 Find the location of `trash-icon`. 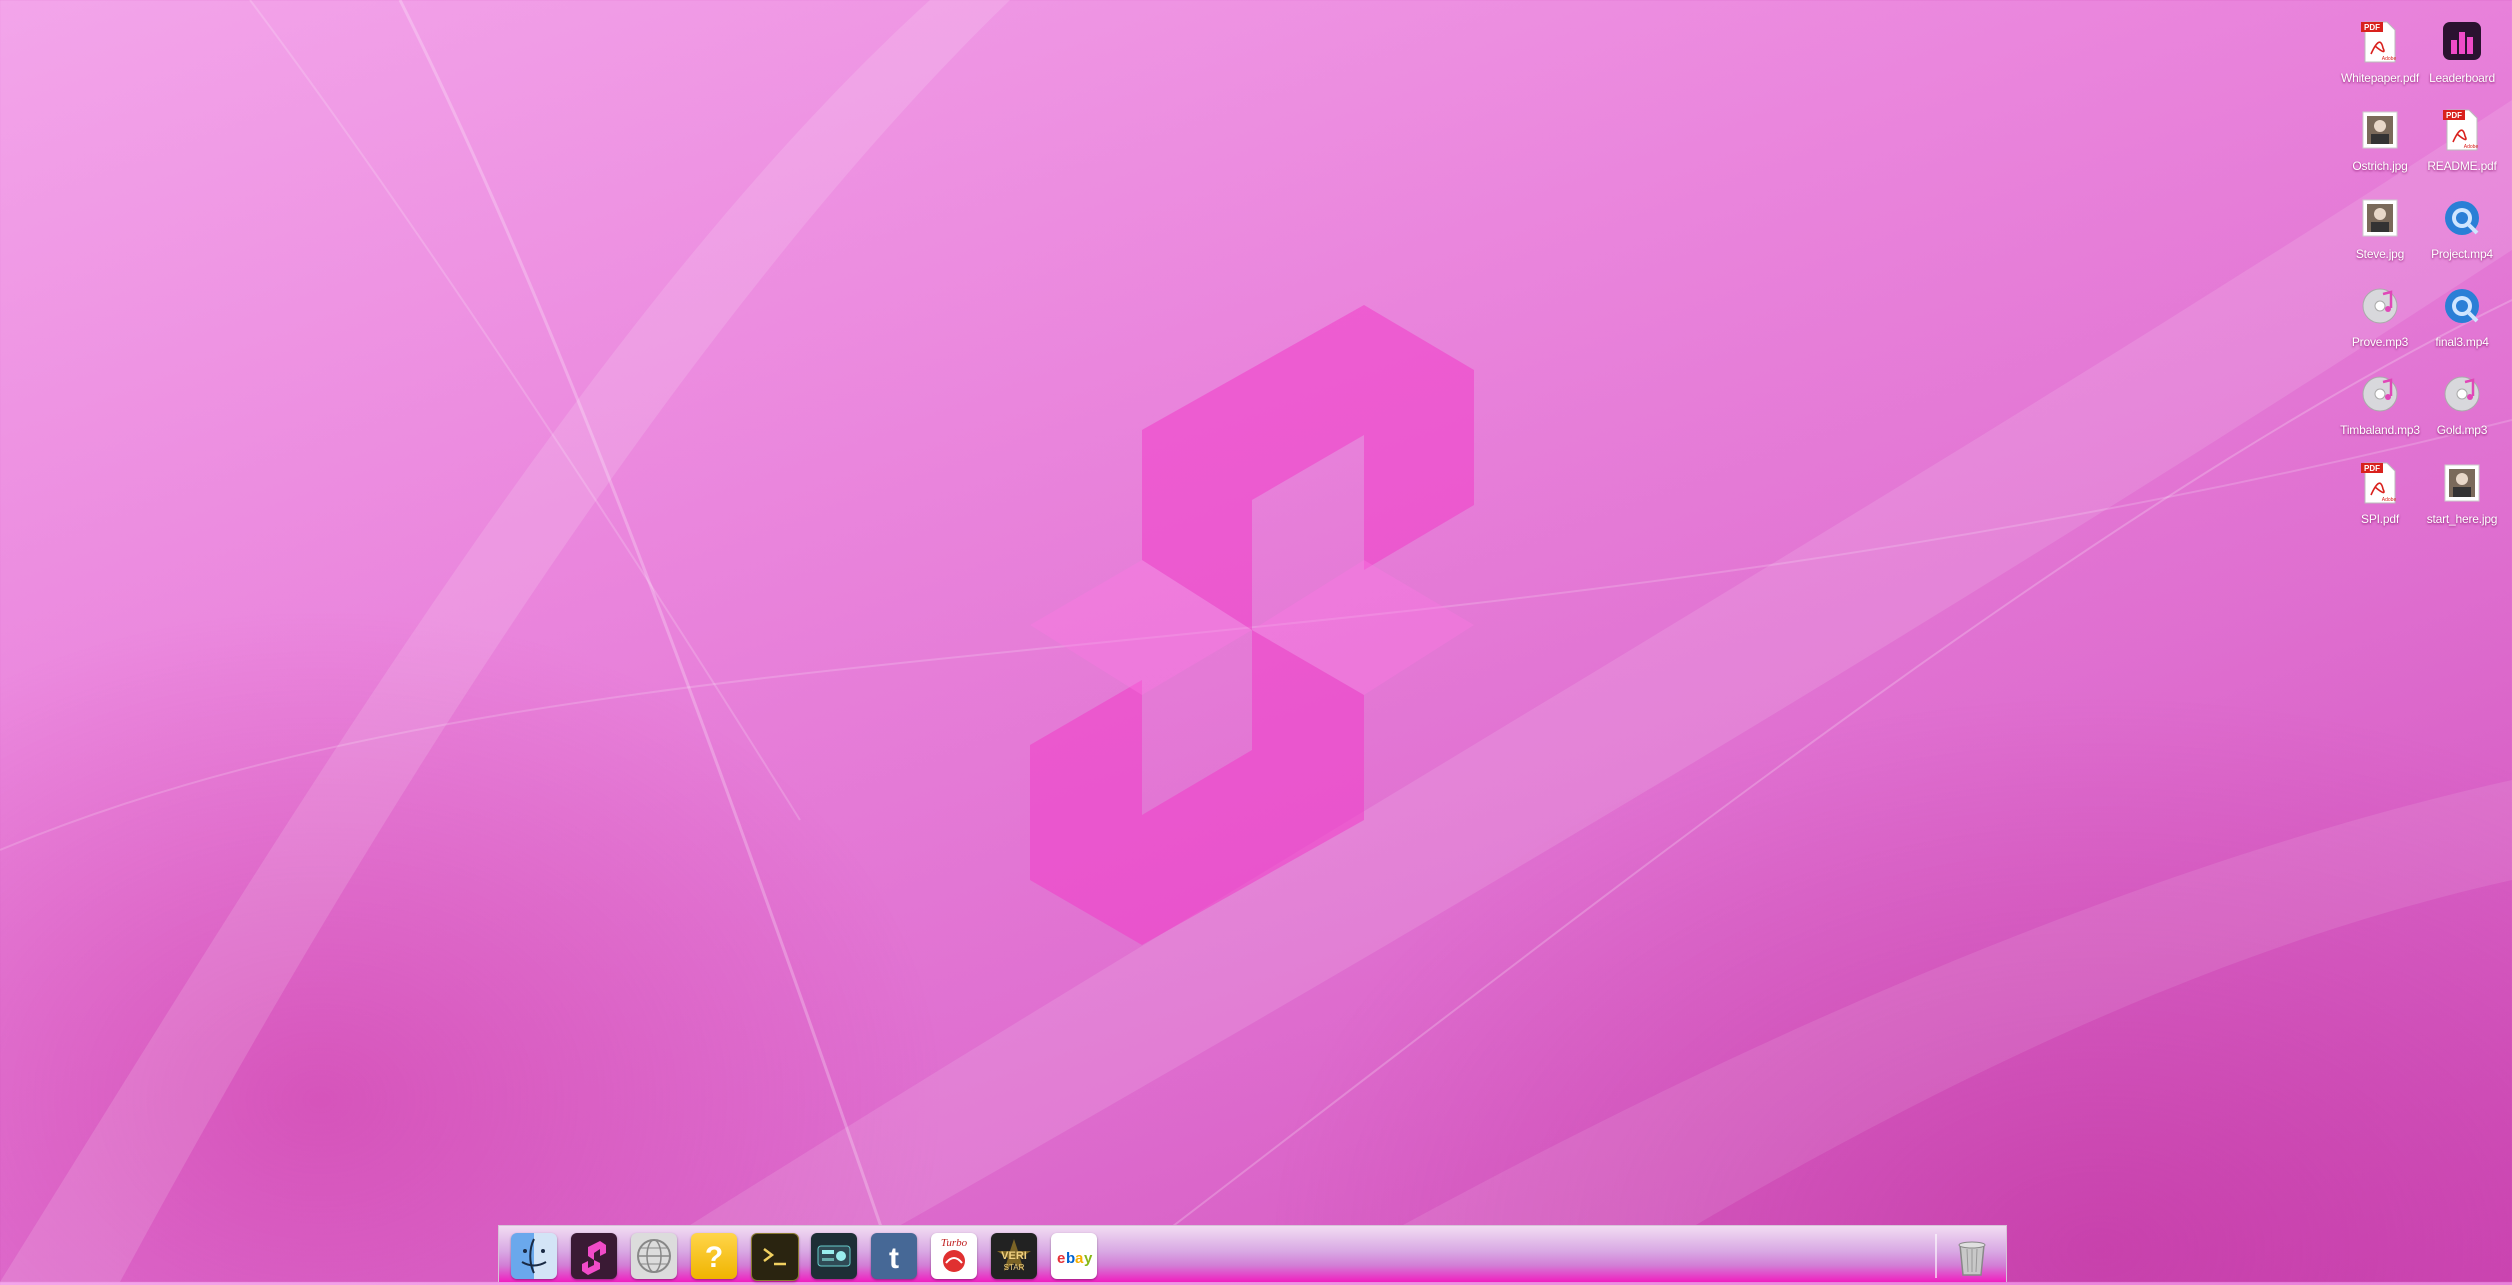

trash-icon is located at coordinates (1972, 1256).